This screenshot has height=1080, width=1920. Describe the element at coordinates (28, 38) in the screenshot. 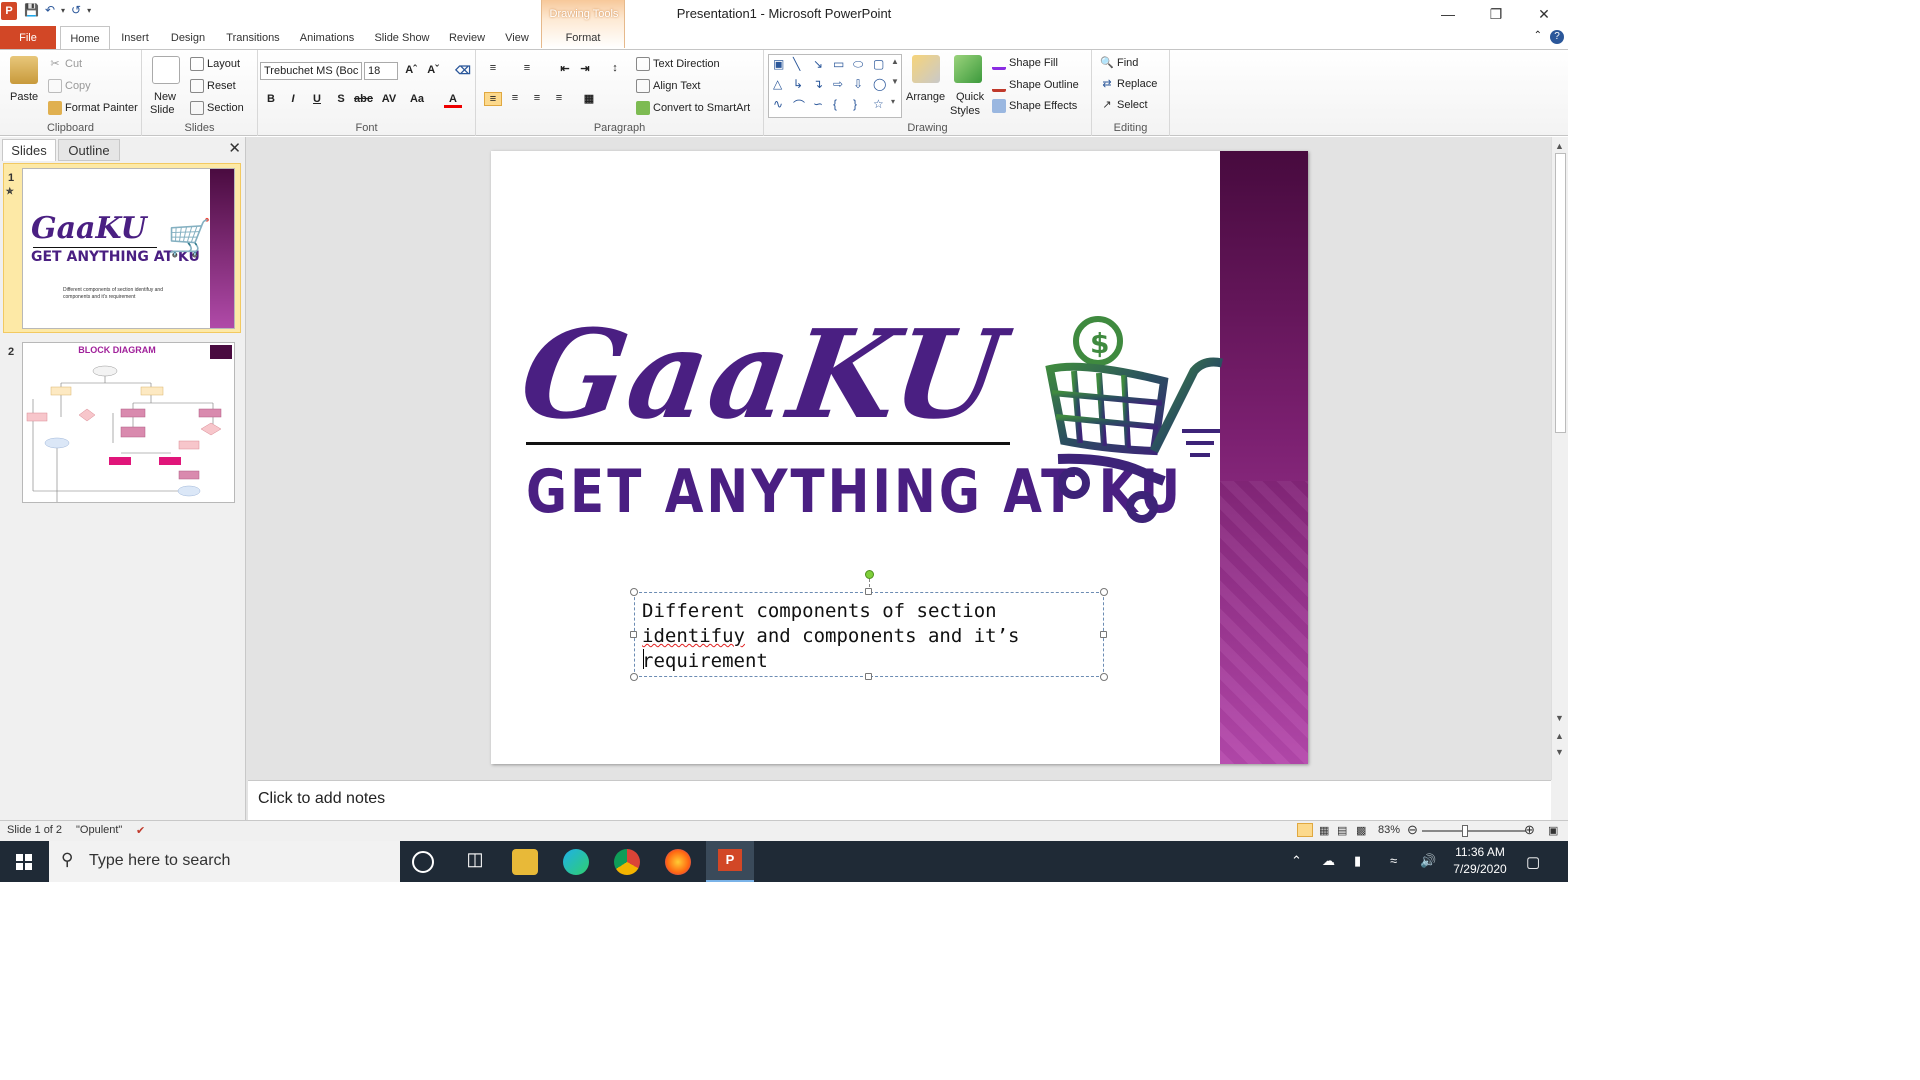

I see `tab-file: File` at that location.